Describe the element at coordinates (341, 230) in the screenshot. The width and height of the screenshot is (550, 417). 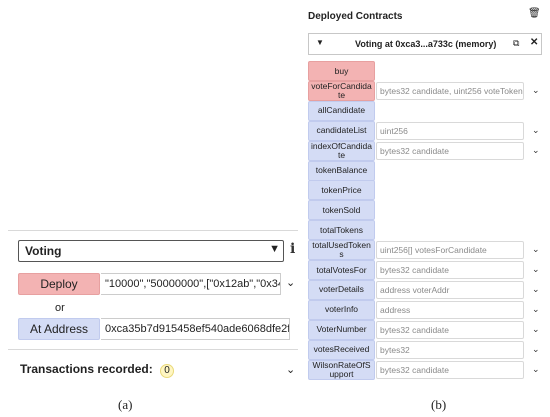
I see `function-button: totalTokens` at that location.